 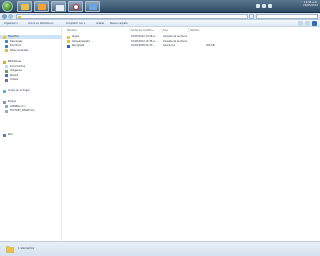 I want to click on desktop-icon, so click(x=6, y=46).